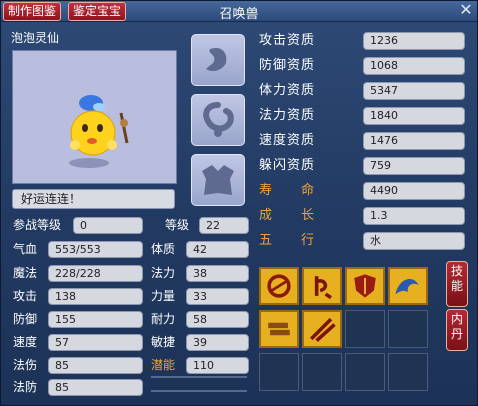 This screenshot has height=406, width=478. Describe the element at coordinates (25, 296) in the screenshot. I see `attack-label: 攻击` at that location.